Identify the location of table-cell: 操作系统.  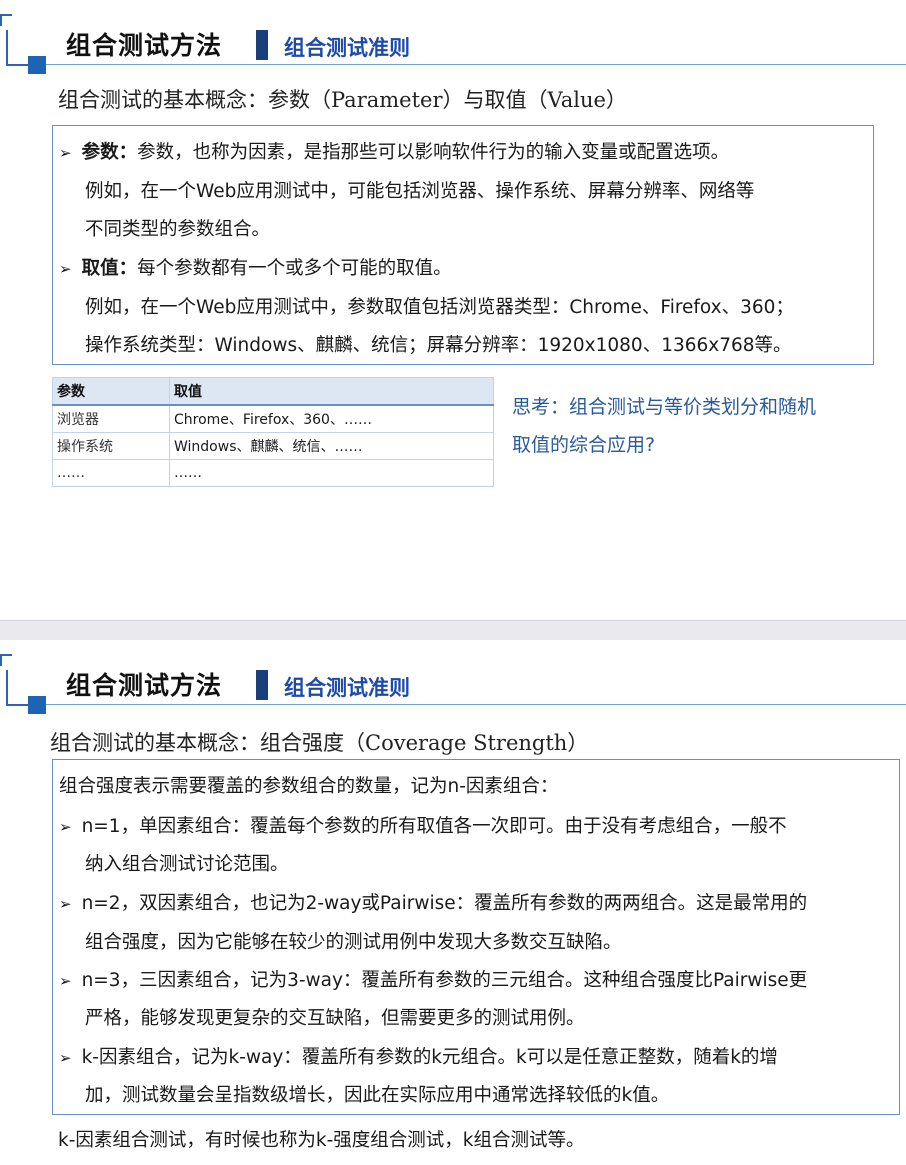
(111, 446).